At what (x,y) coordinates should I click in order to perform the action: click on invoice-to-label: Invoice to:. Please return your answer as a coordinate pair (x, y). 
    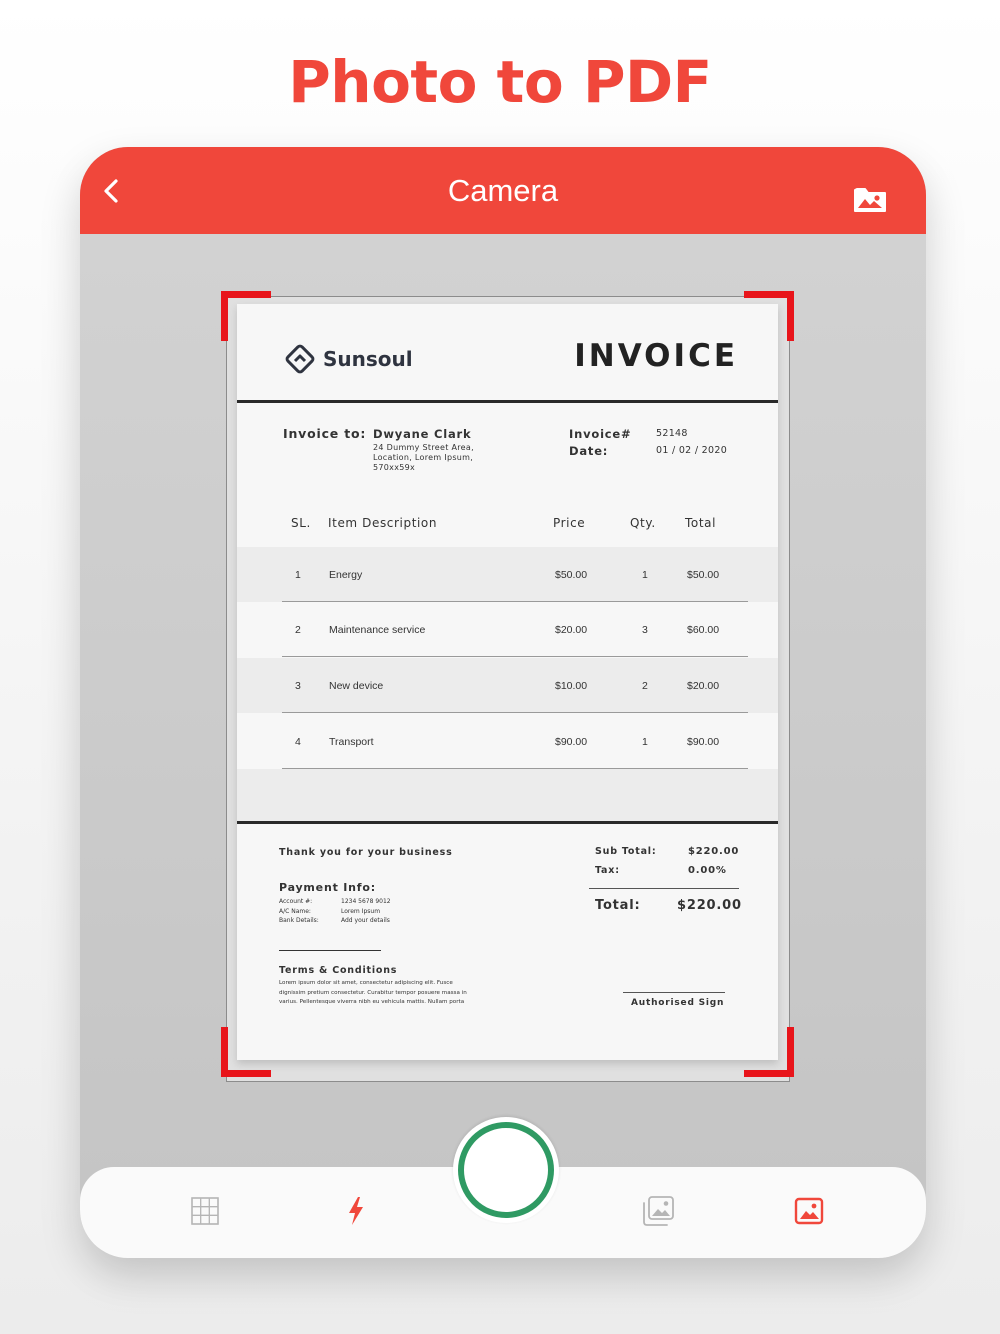
    Looking at the image, I should click on (325, 433).